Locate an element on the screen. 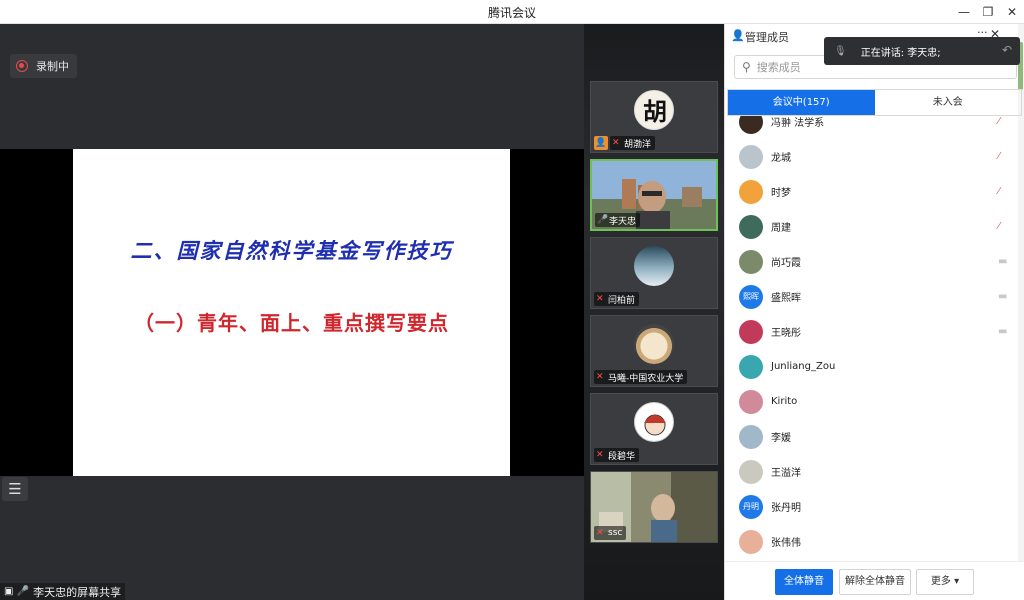 This screenshot has height=600, width=1024. member-row: 熙晖 盛熙晖 ▬ is located at coordinates (871, 296).